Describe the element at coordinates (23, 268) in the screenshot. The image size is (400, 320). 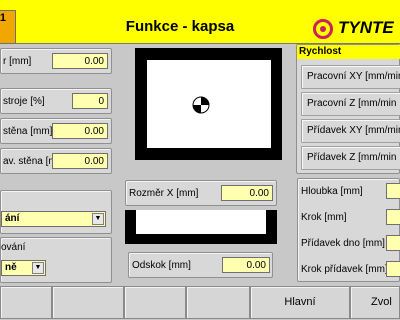
I see `mode-select-2: ně ▼` at that location.